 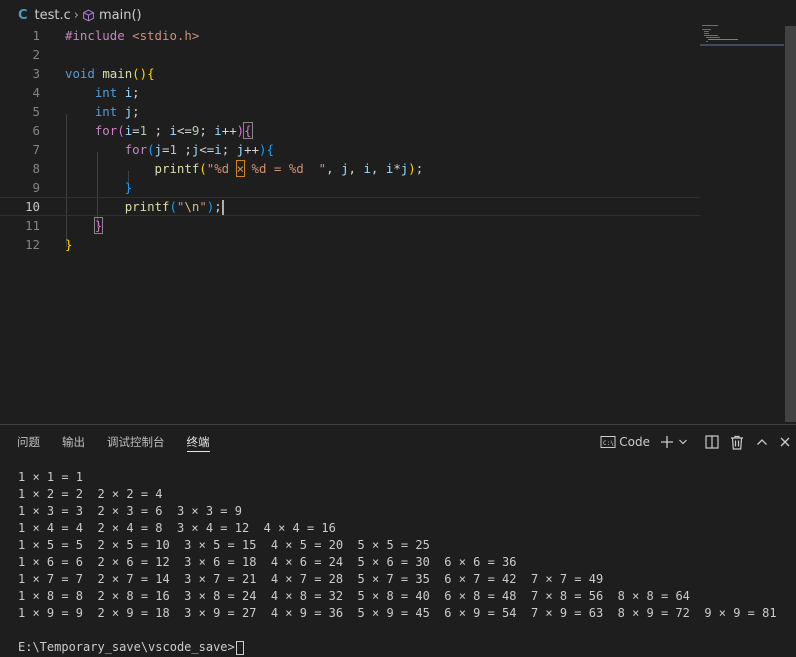 I want to click on code-token: }, so click(x=69, y=244).